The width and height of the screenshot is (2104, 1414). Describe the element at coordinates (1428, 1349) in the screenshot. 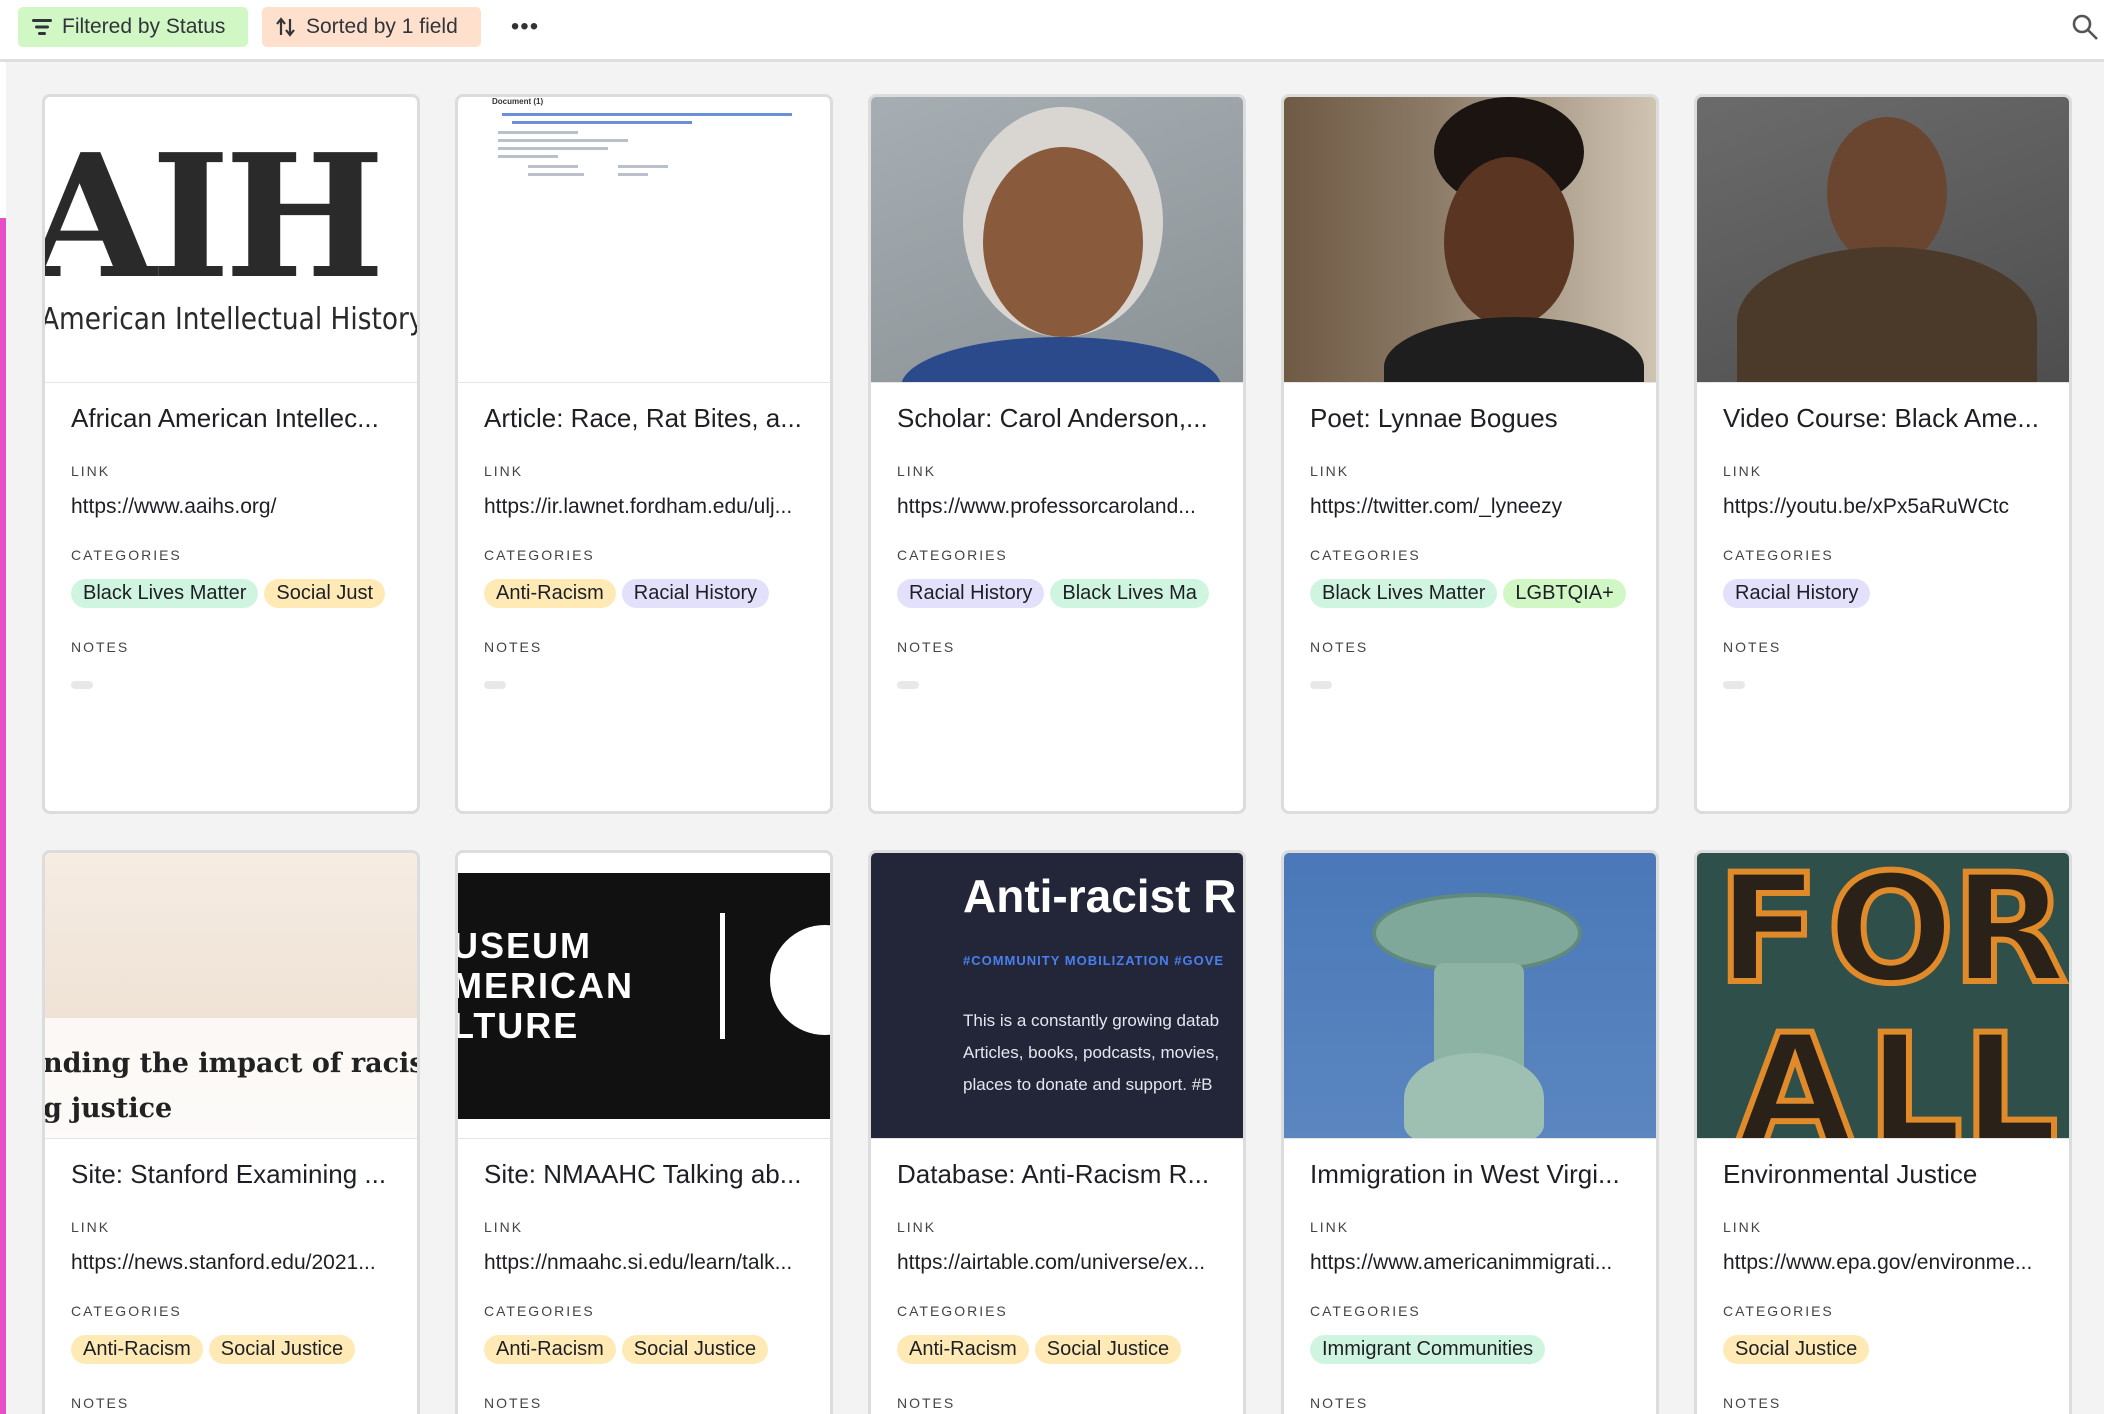

I see `category-tag: Immigrant Communities` at that location.